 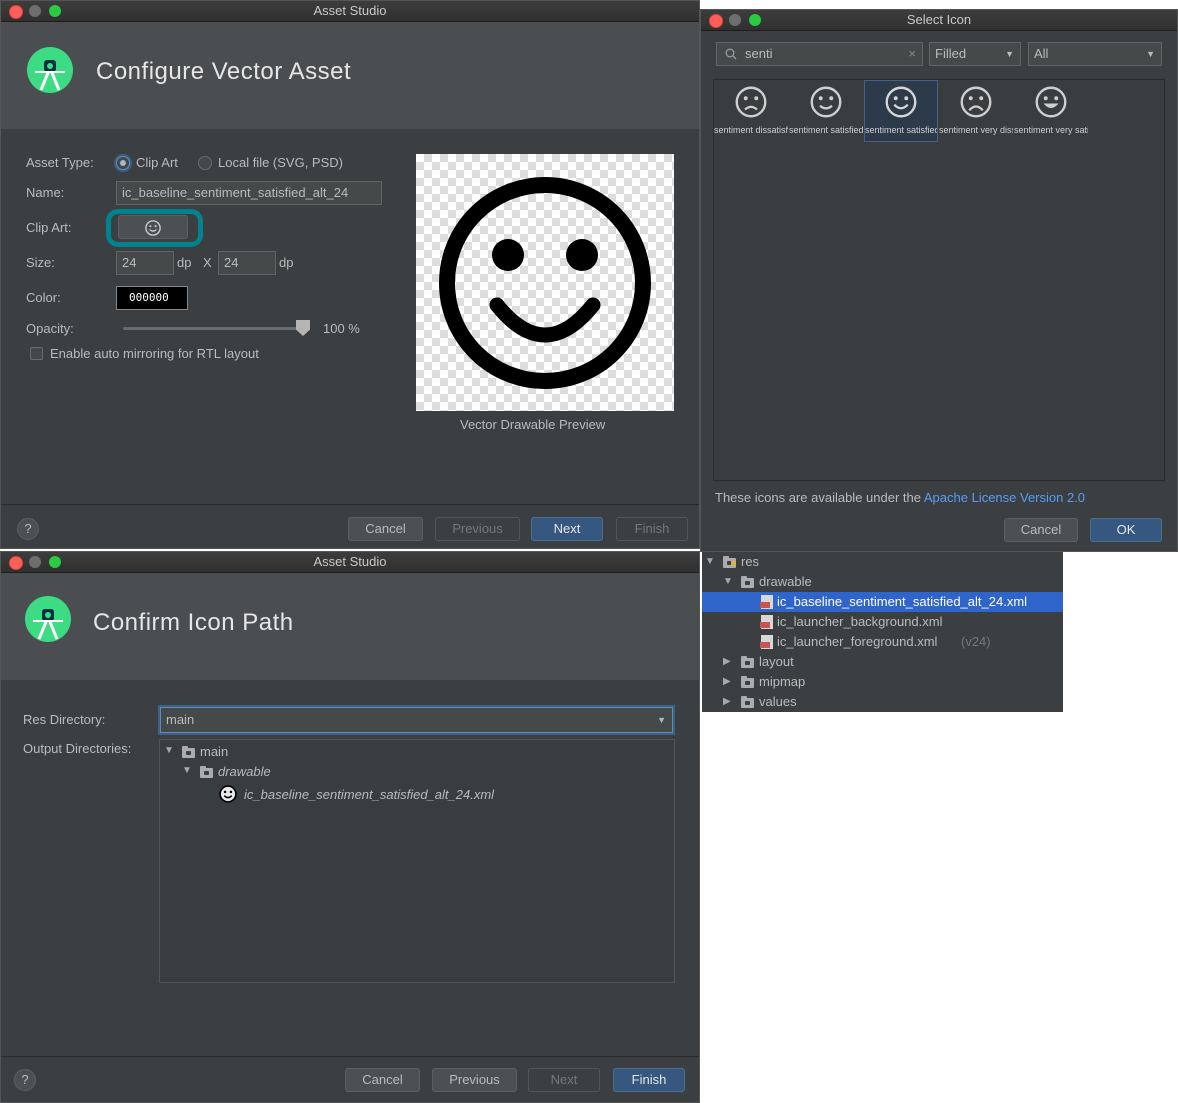 What do you see at coordinates (60, 162) in the screenshot?
I see `asset-type-label: Asset Type:` at bounding box center [60, 162].